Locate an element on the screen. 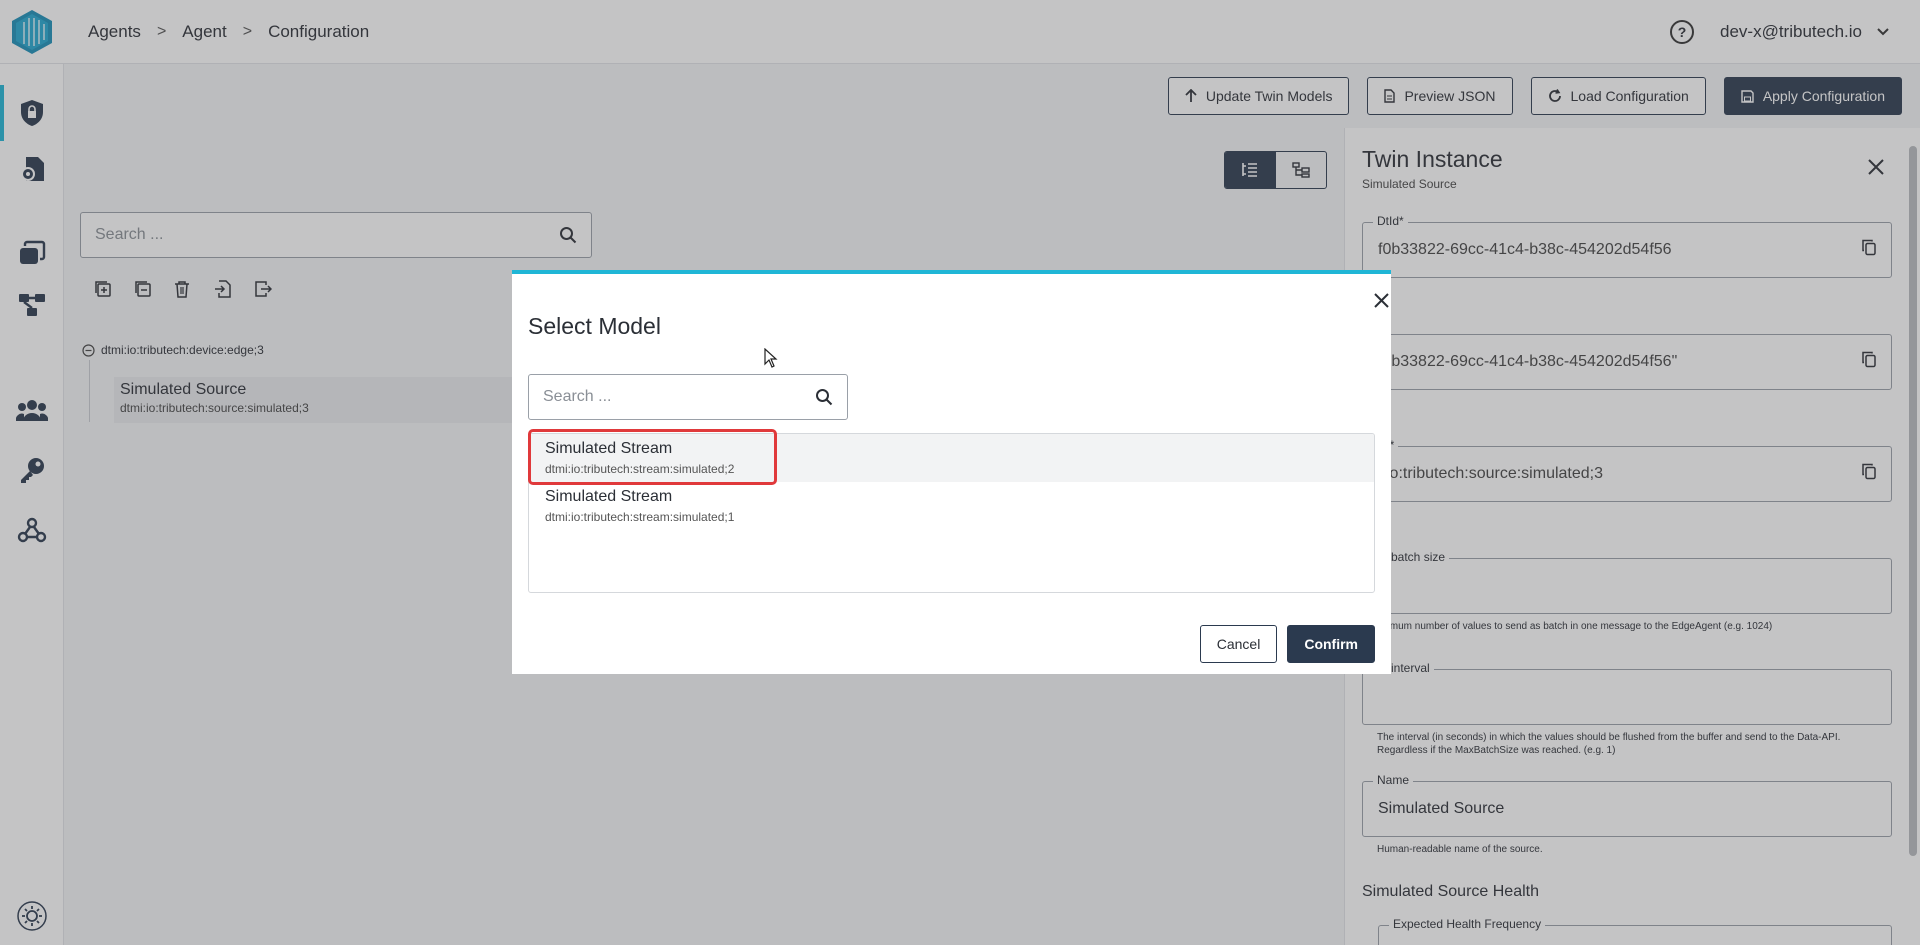  confirm-button: Confirm is located at coordinates (1331, 644).